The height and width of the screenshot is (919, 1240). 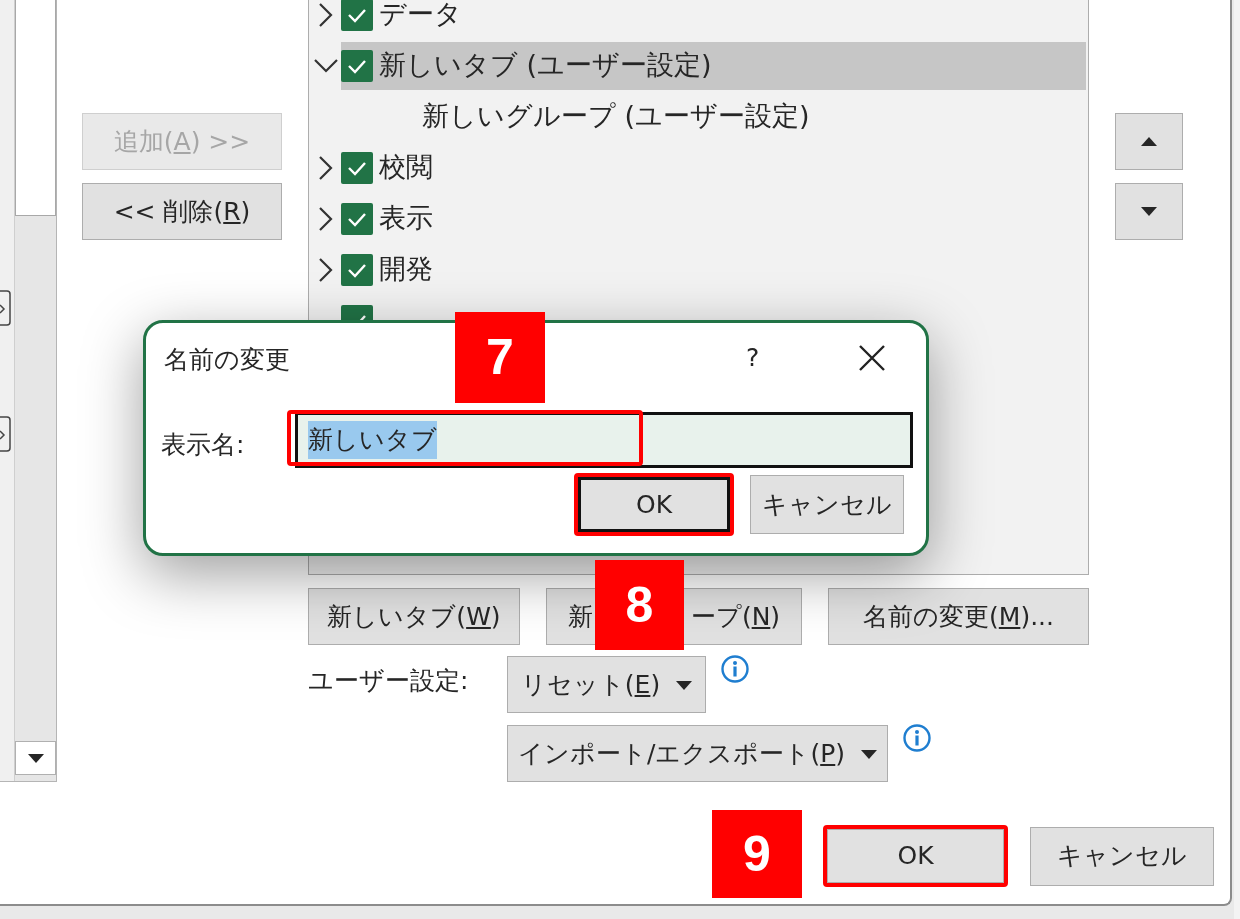 I want to click on field-label: 表示名:, so click(x=203, y=445).